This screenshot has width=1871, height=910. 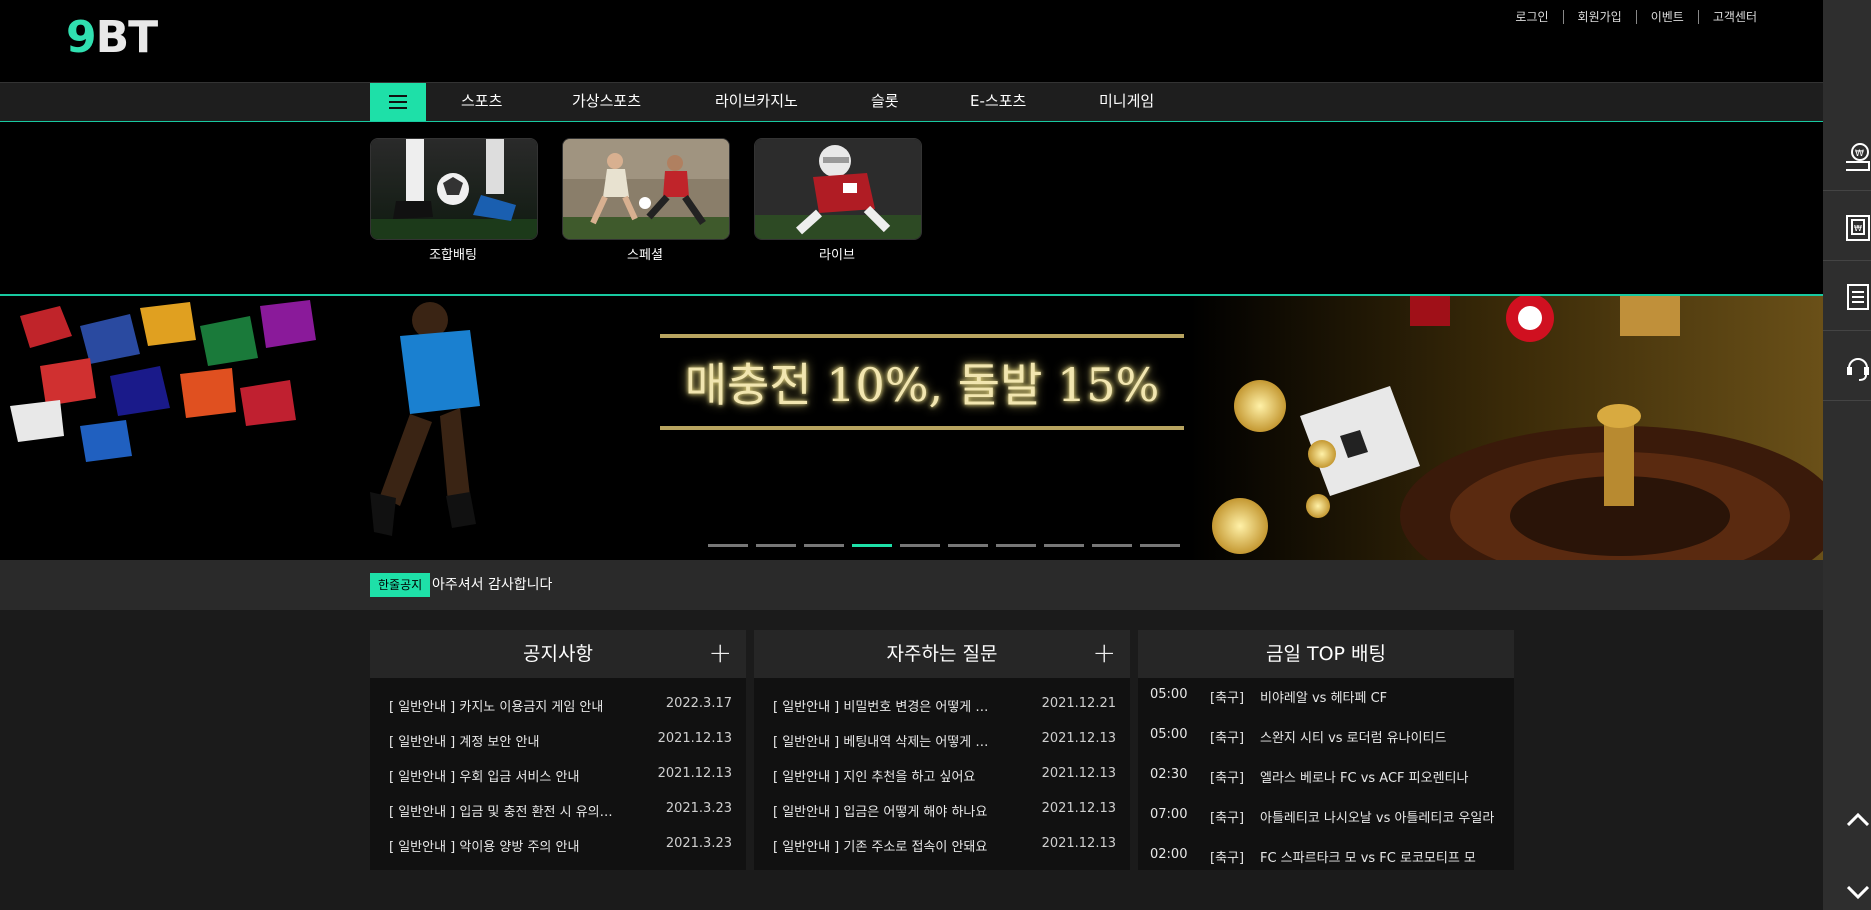 What do you see at coordinates (1666, 17) in the screenshot?
I see `event-link: 이벤트` at bounding box center [1666, 17].